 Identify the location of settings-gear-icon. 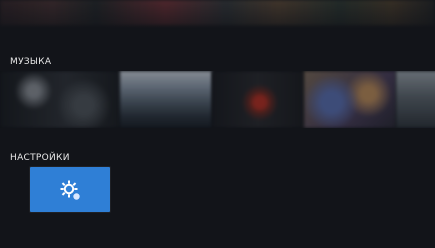
(70, 190).